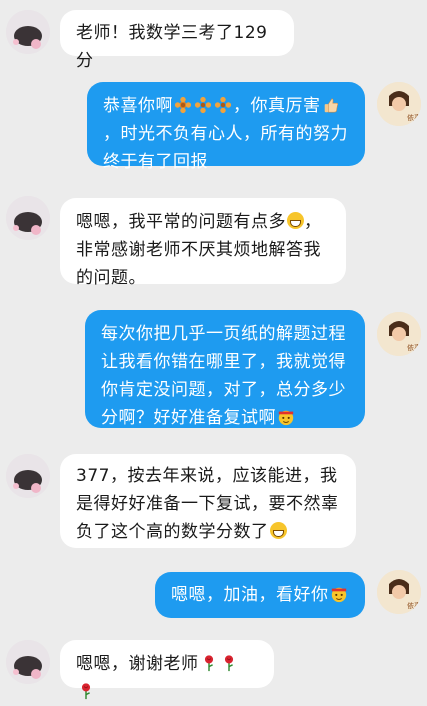  What do you see at coordinates (203, 243) in the screenshot?
I see `message-bubble: 嗯嗯，我平常的问题有点多 ，非常感谢老师不厌其烦地解答我的问题。` at bounding box center [203, 243].